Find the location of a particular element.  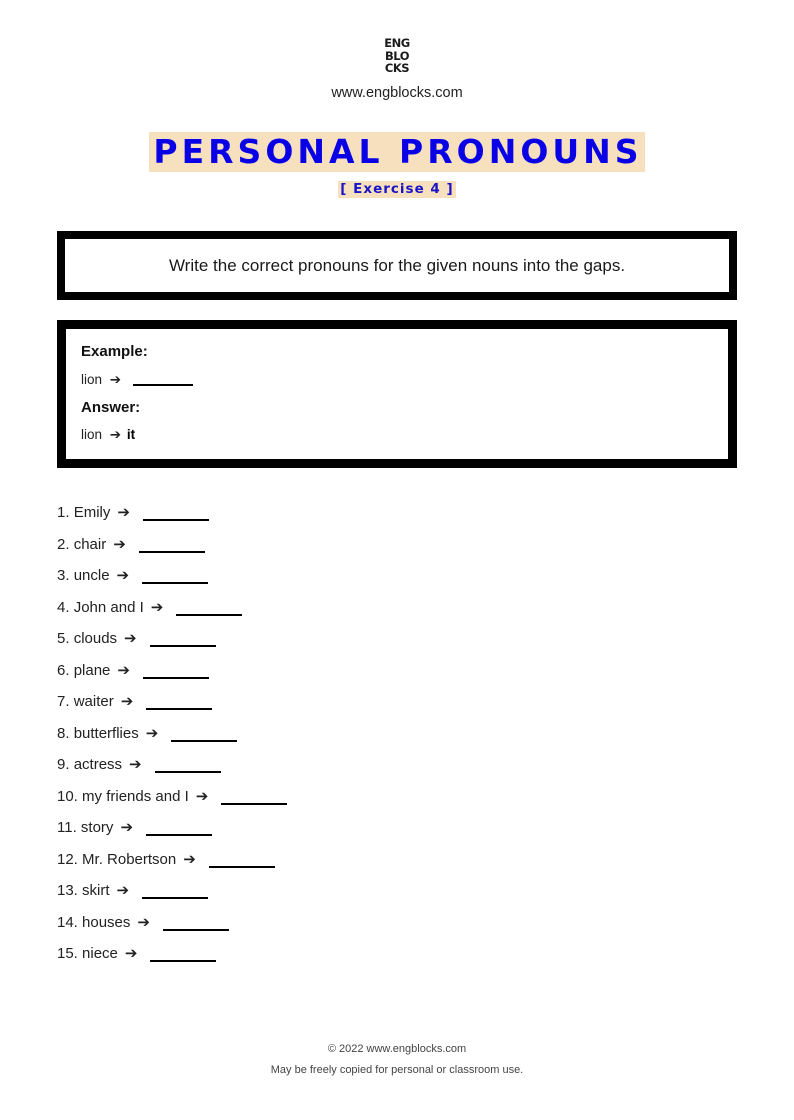

exercise-item: 5. clouds ➔ is located at coordinates (172, 645).